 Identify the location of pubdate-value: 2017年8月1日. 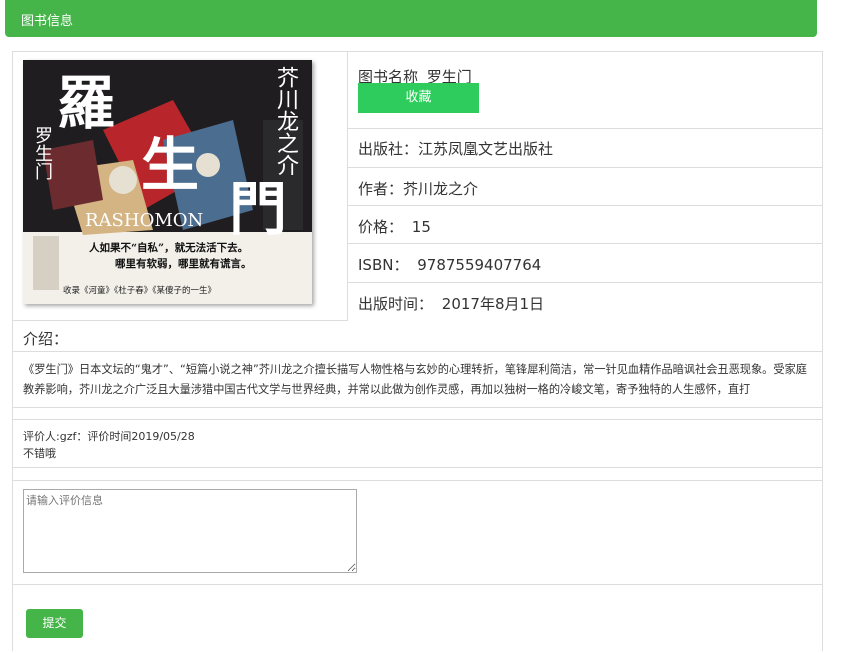
(493, 304).